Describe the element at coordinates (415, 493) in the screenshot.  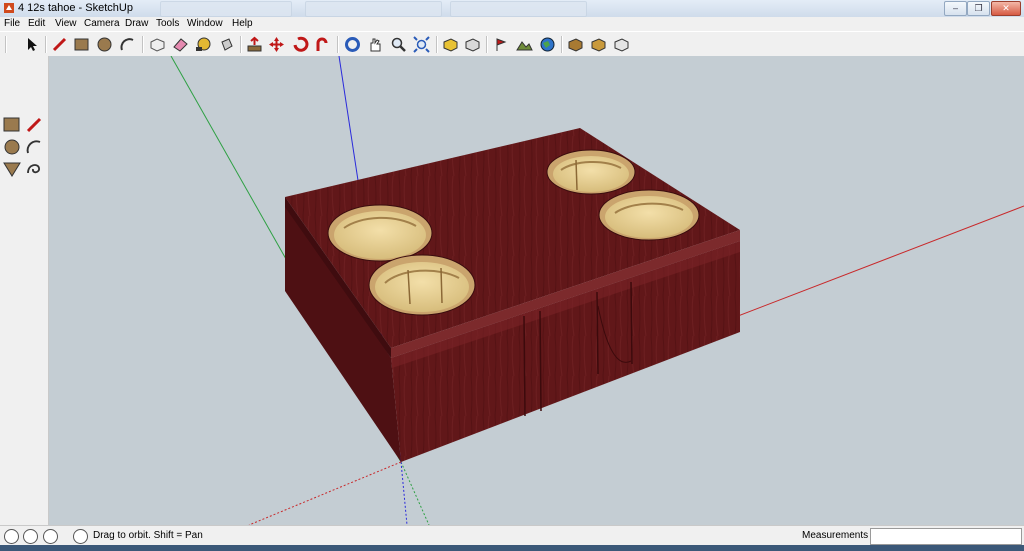
I see `green-axis-negative` at that location.